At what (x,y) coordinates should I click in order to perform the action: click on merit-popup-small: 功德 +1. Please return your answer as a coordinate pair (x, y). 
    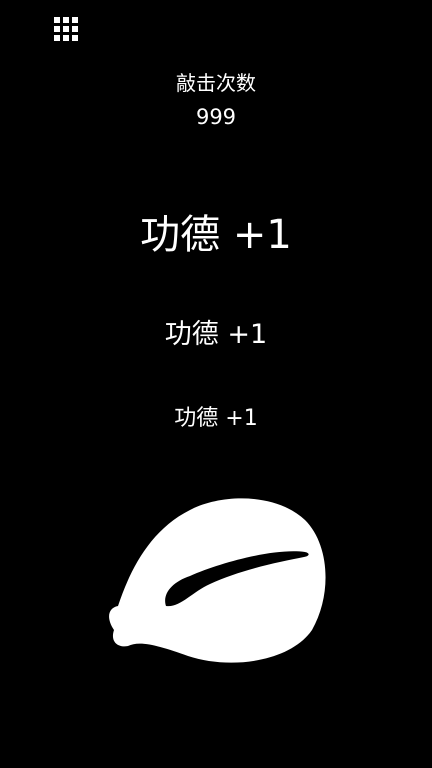
    Looking at the image, I should click on (216, 418).